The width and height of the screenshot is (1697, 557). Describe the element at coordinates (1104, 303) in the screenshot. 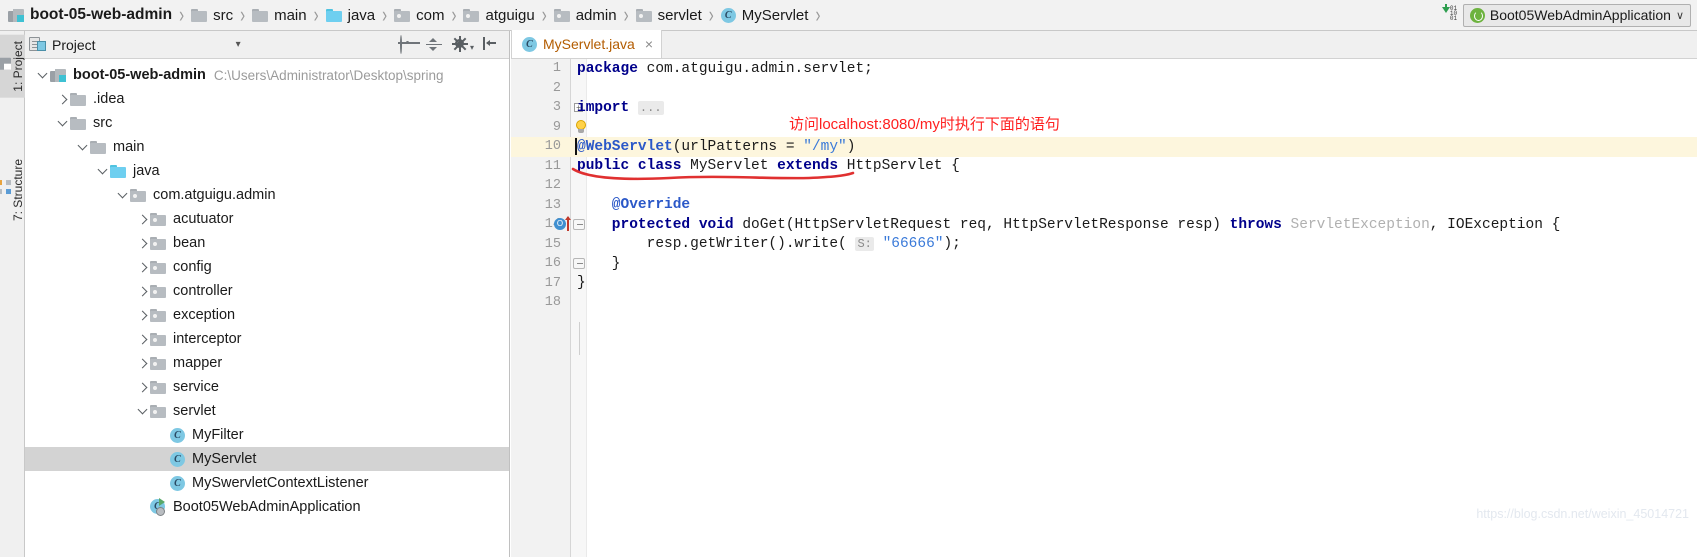

I see `code-line: 18` at that location.